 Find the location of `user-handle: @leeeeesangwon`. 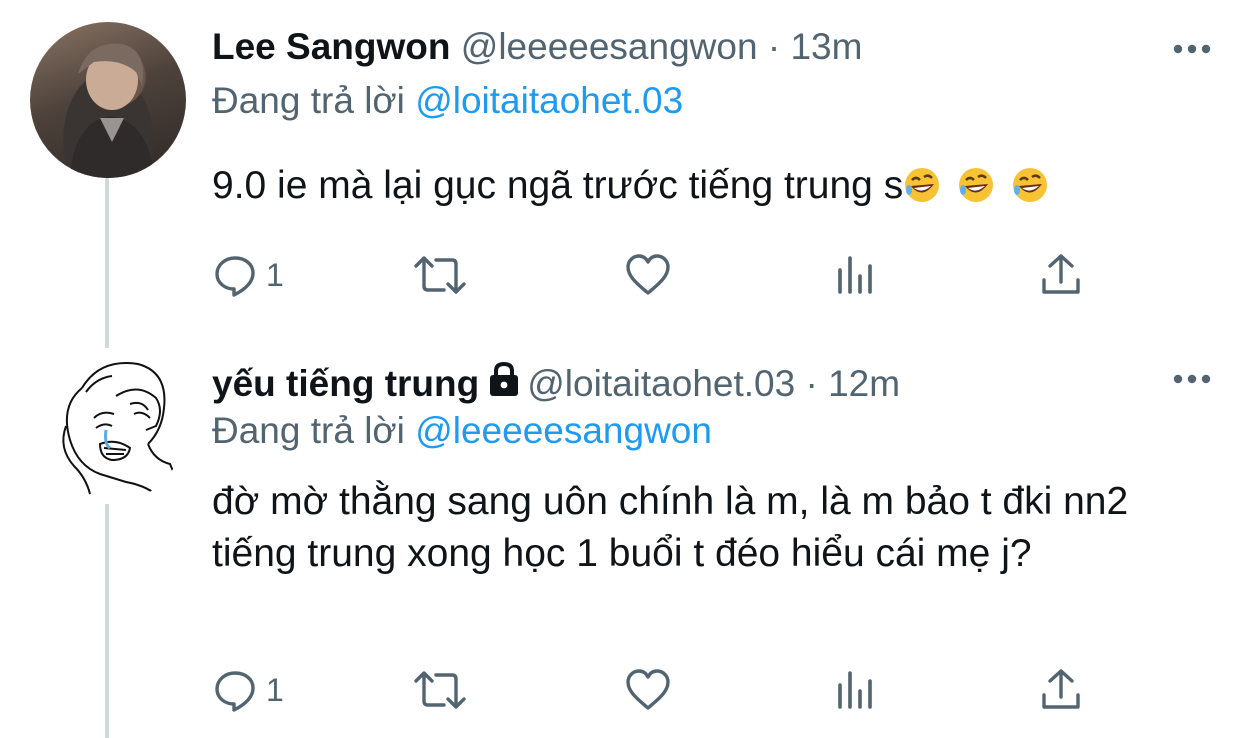

user-handle: @leeeeesangwon is located at coordinates (609, 46).